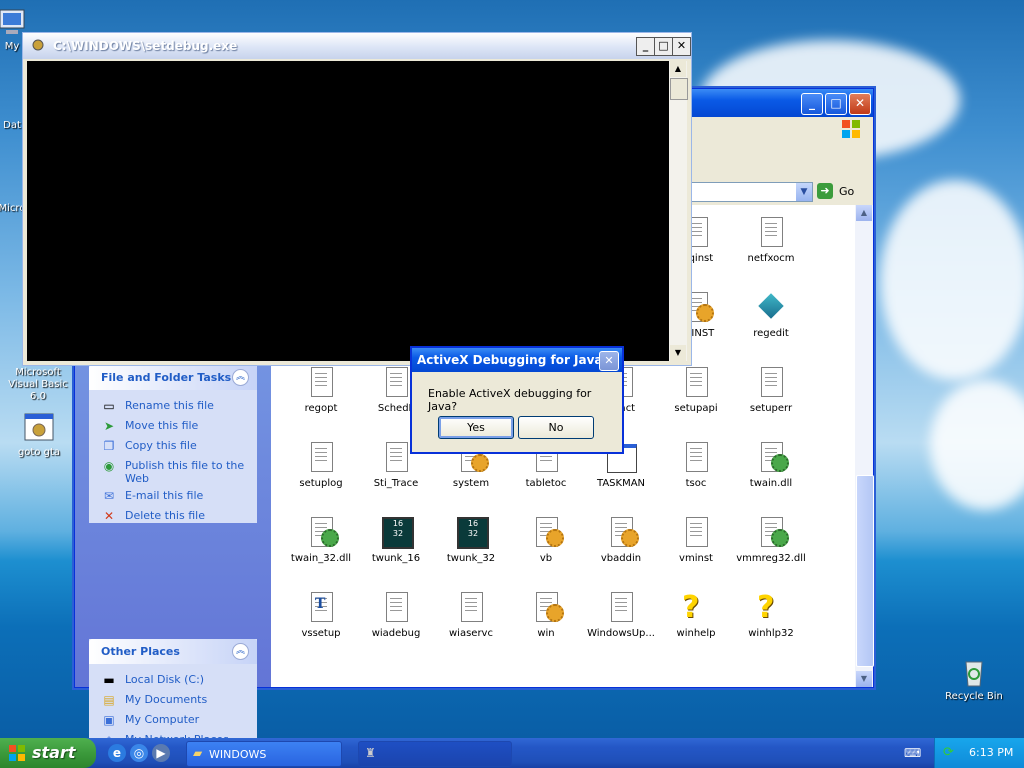  What do you see at coordinates (771, 558) in the screenshot?
I see `file-name: vmmreg32.dll` at bounding box center [771, 558].